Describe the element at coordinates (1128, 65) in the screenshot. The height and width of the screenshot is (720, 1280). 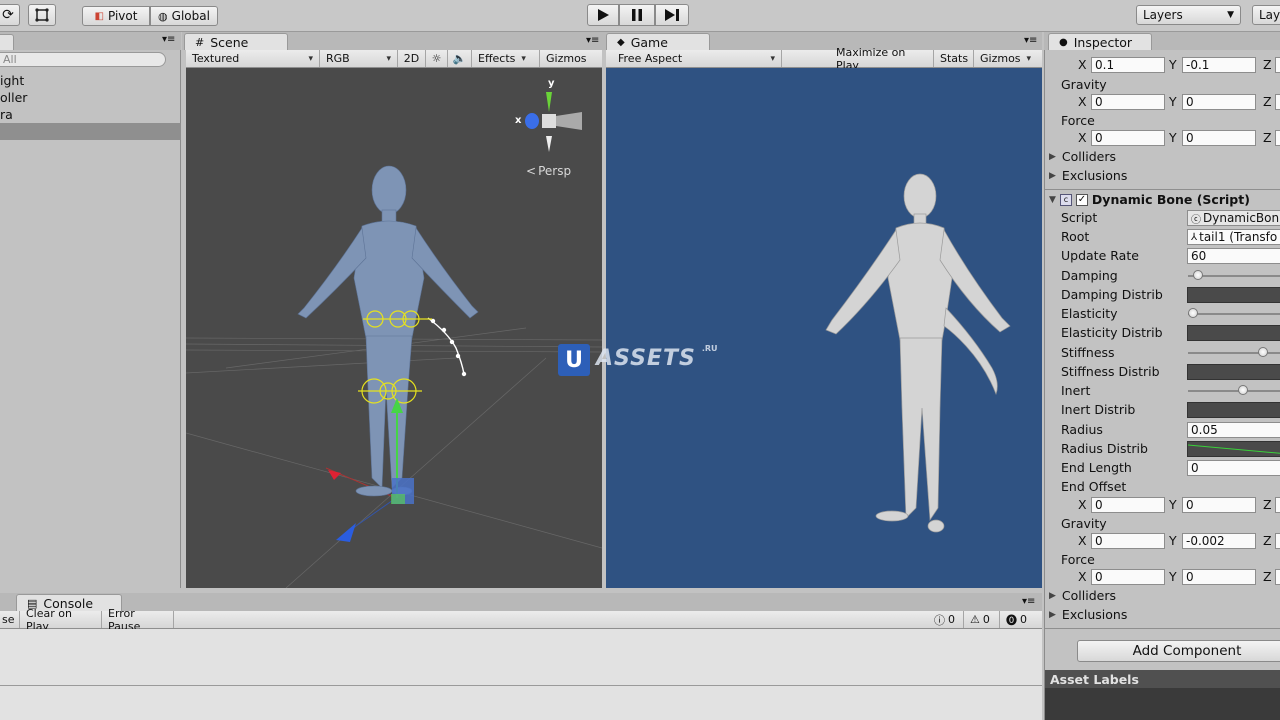
I see `vector-x-field: 0.1` at that location.